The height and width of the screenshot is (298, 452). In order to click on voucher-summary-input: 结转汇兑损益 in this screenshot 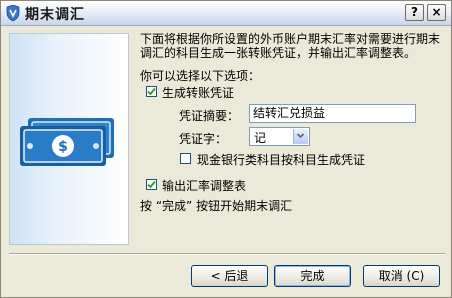, I will do `click(332, 113)`.